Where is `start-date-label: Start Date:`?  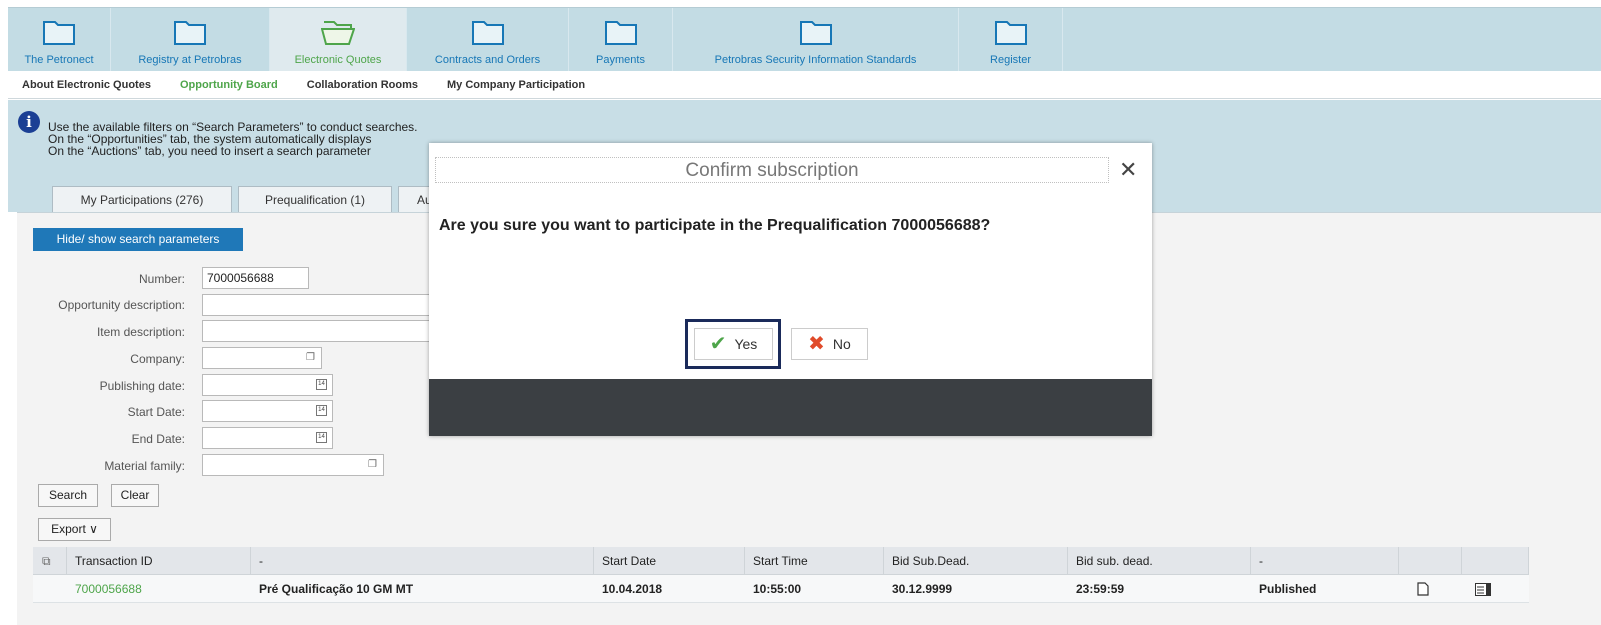 start-date-label: Start Date: is located at coordinates (156, 412).